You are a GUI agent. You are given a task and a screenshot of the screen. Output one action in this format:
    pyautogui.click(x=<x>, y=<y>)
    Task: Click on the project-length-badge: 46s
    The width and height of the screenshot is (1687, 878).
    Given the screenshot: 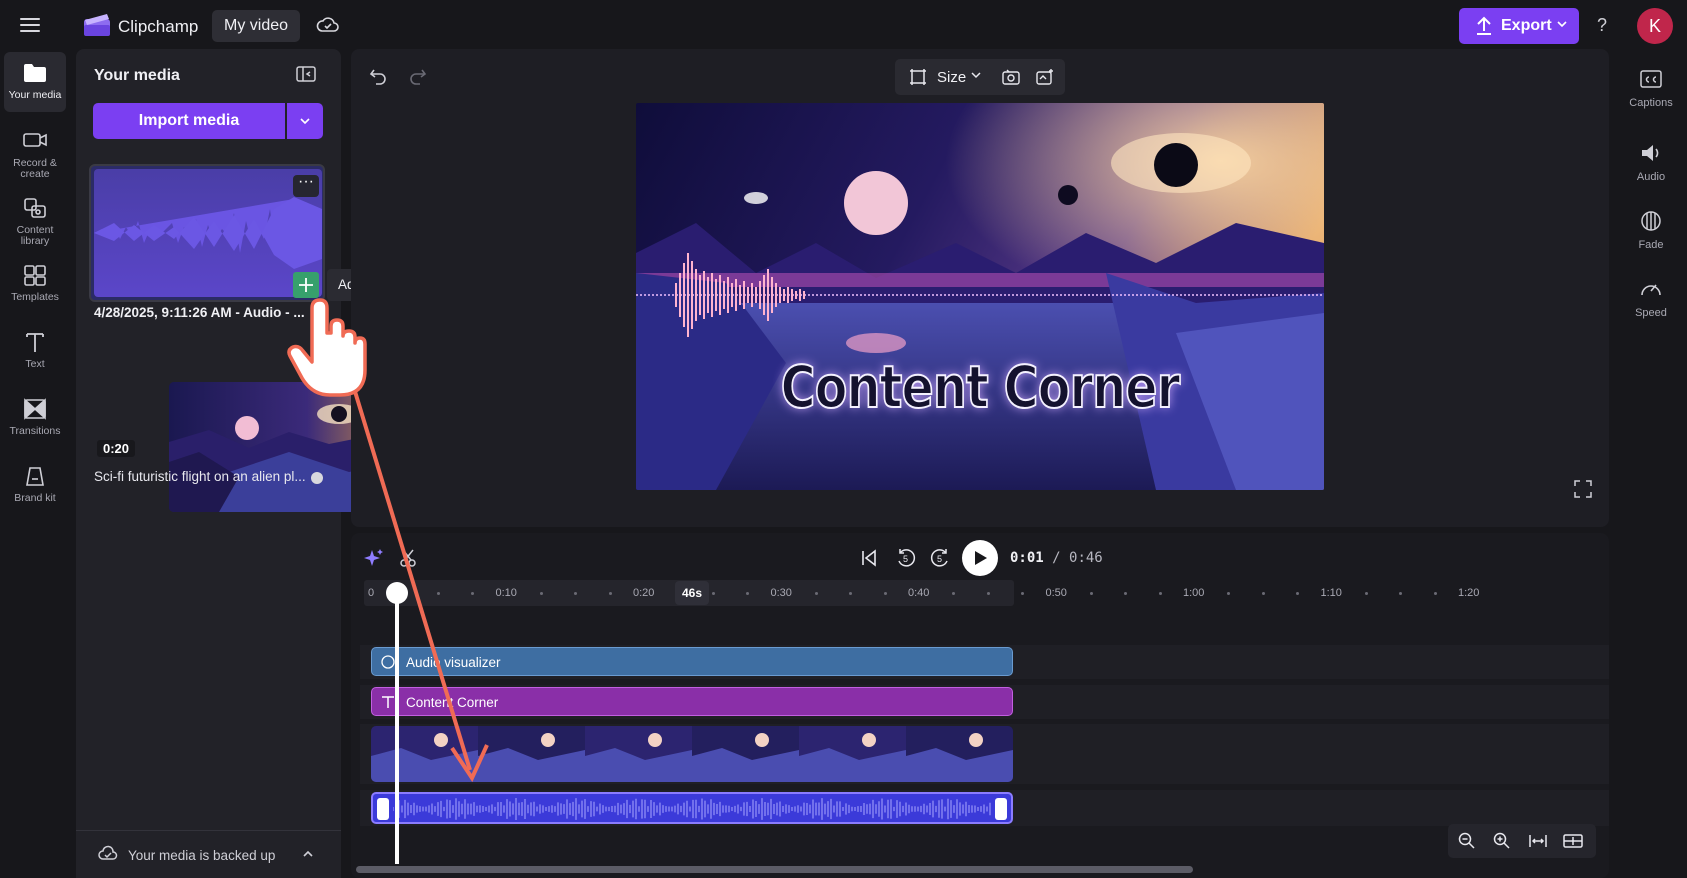 What is the action you would take?
    pyautogui.click(x=692, y=593)
    